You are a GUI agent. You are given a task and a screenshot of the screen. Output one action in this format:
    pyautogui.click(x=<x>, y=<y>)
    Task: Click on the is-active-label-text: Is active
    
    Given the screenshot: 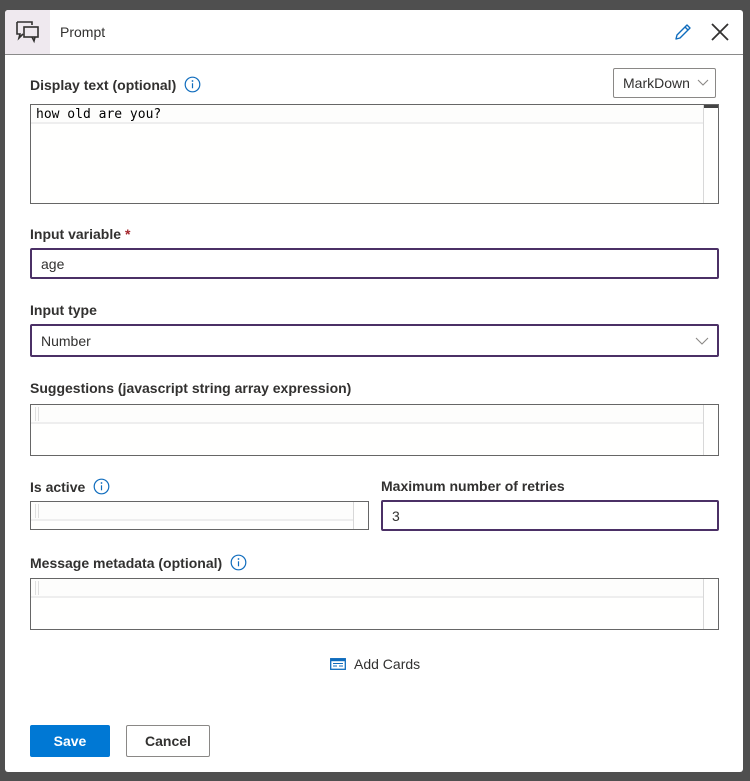 What is the action you would take?
    pyautogui.click(x=58, y=486)
    